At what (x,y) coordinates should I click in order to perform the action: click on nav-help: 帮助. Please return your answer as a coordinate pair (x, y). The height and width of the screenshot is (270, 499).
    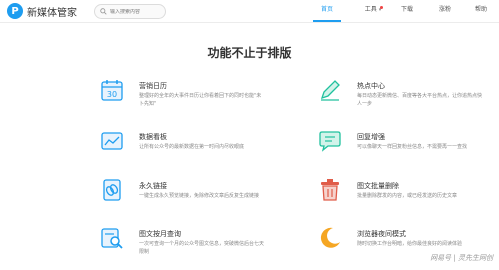
    Looking at the image, I should click on (481, 10).